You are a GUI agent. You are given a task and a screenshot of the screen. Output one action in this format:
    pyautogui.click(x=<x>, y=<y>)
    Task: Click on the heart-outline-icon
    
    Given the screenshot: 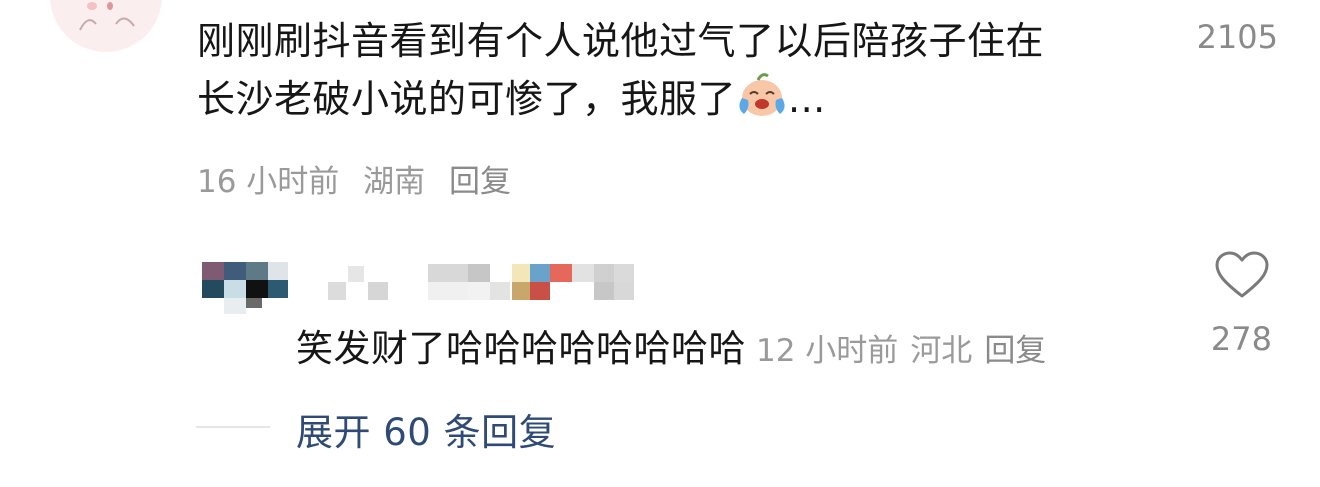 What is the action you would take?
    pyautogui.click(x=1242, y=275)
    